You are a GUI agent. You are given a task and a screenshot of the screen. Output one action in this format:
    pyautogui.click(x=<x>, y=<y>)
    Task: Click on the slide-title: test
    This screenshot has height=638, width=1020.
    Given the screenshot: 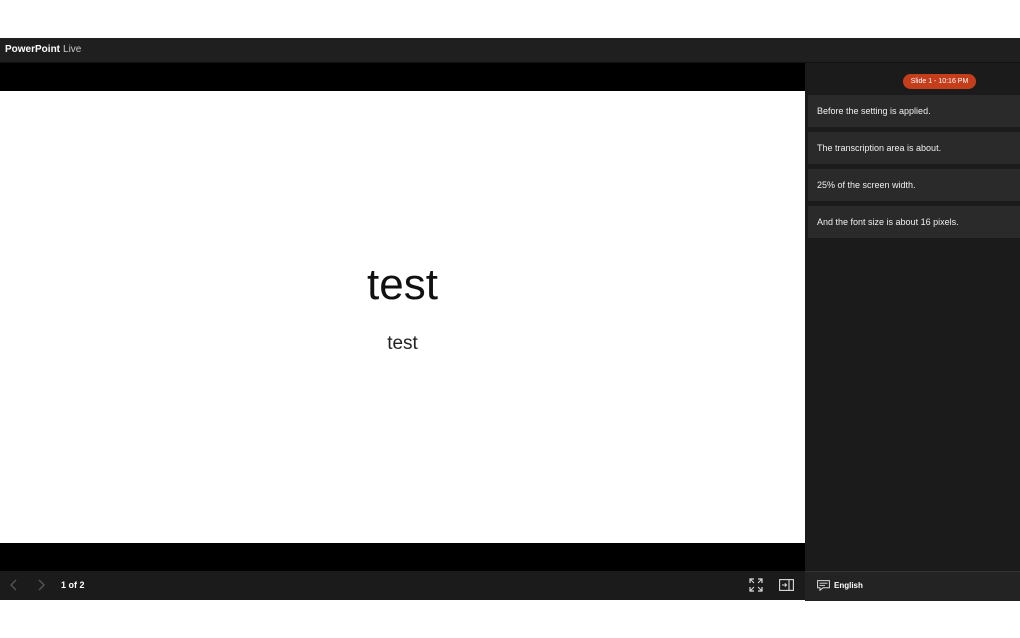 What is the action you would take?
    pyautogui.click(x=402, y=284)
    